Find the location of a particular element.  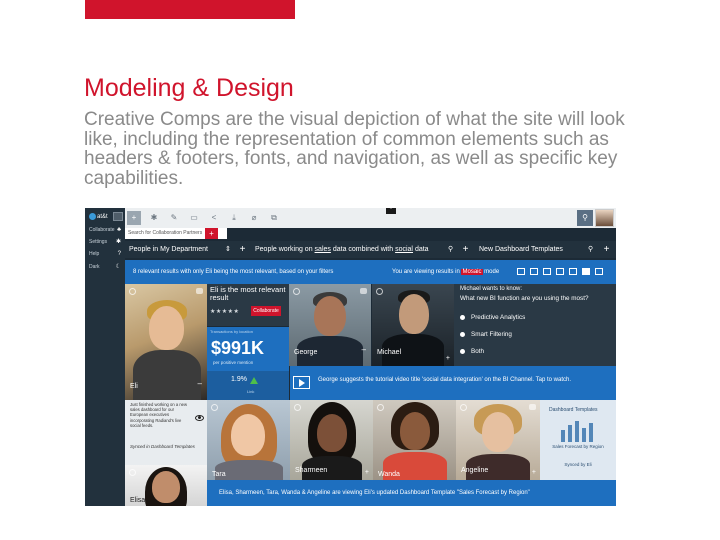

chat-icon: ▭ is located at coordinates (194, 218).